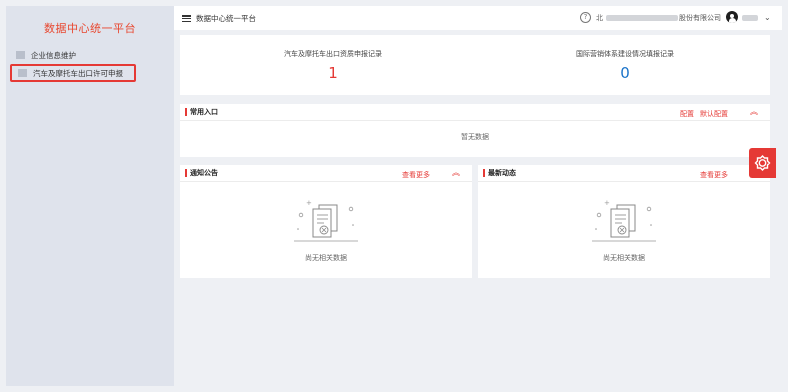  What do you see at coordinates (585, 17) in the screenshot?
I see `help-icon: ?` at bounding box center [585, 17].